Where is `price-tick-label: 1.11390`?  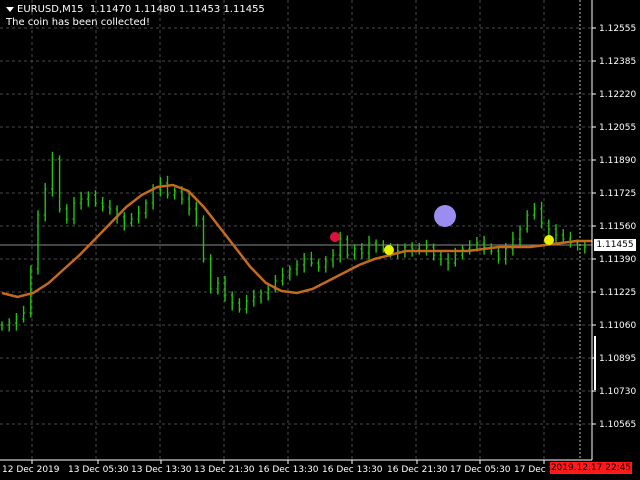 price-tick-label: 1.11390 is located at coordinates (617, 260).